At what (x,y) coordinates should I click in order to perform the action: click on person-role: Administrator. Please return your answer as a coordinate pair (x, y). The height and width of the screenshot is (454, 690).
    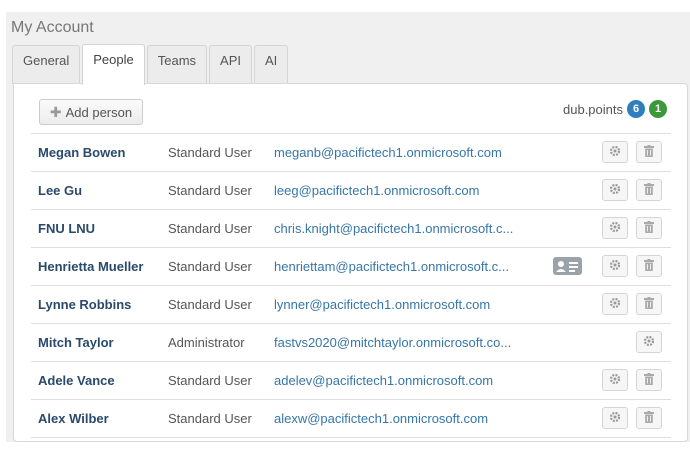
    Looking at the image, I should click on (206, 342).